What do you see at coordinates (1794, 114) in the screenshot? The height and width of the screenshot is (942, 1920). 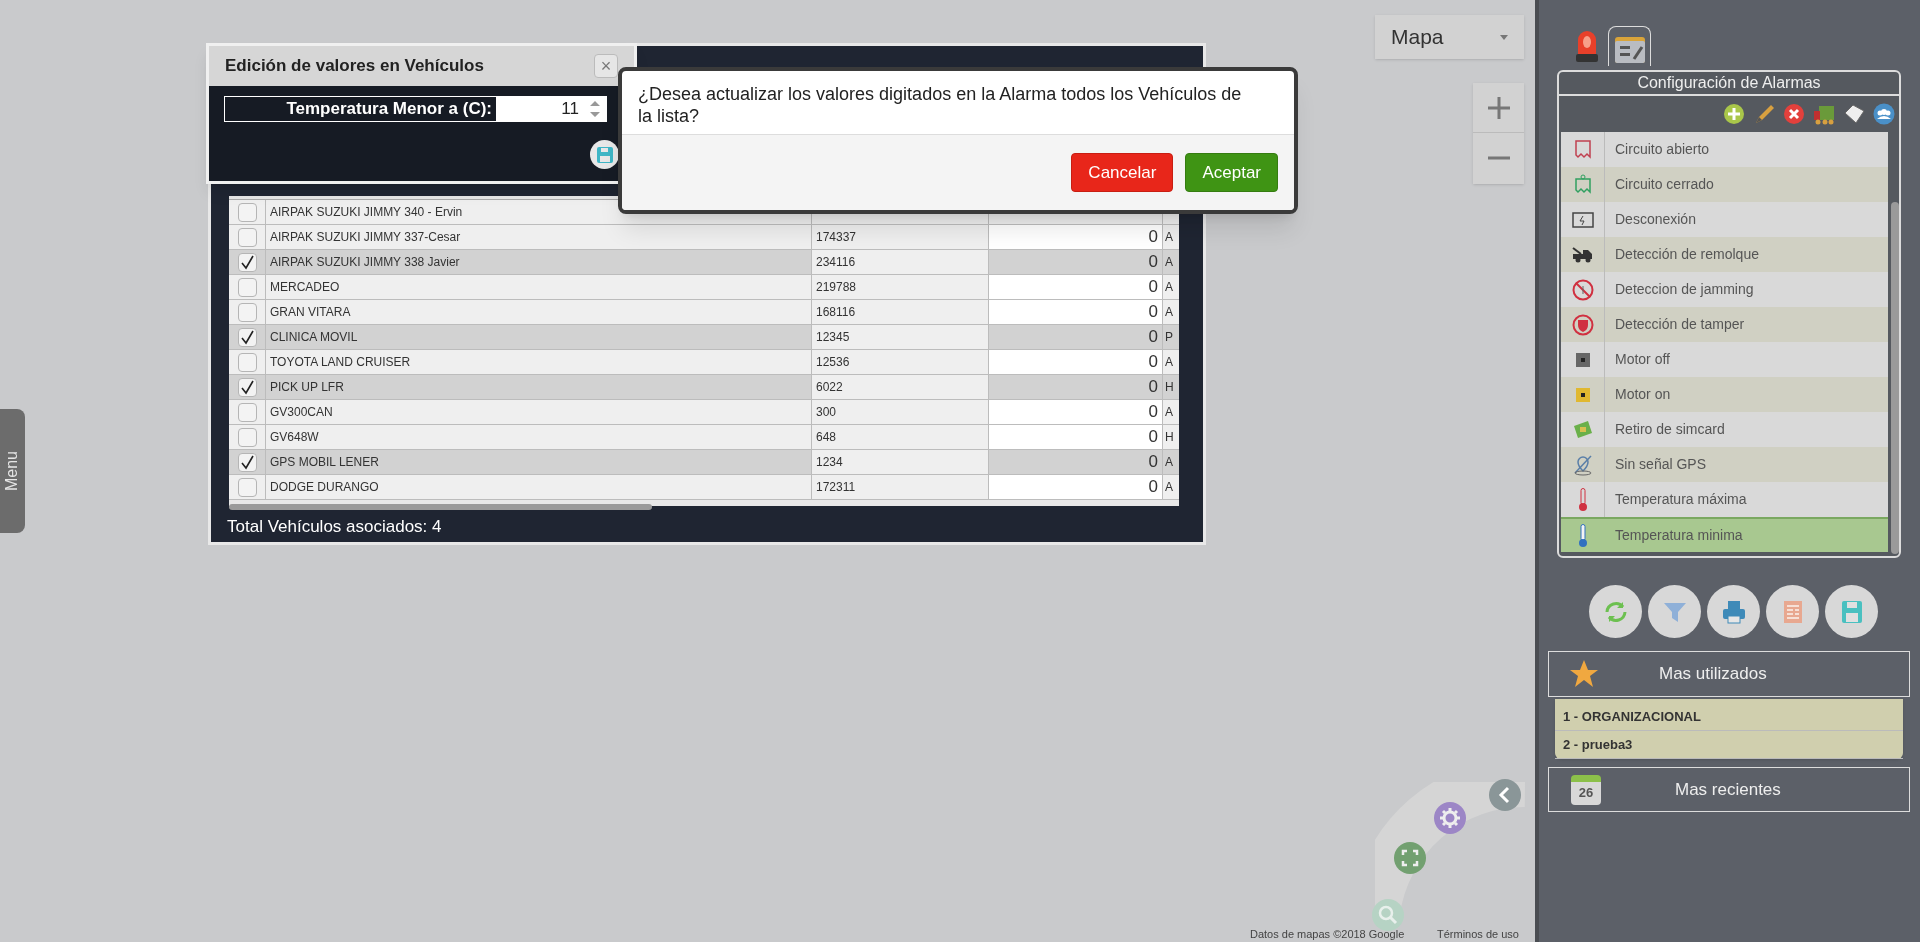 I see `delete-icon` at bounding box center [1794, 114].